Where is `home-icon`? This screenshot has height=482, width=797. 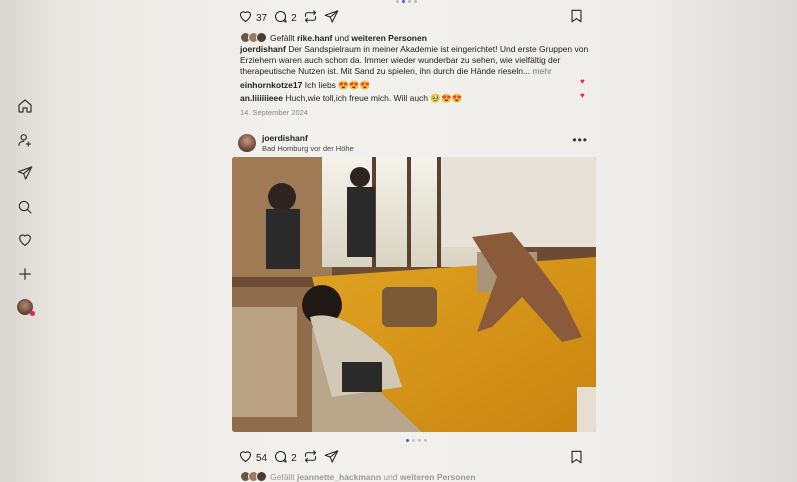
home-icon is located at coordinates (25, 106).